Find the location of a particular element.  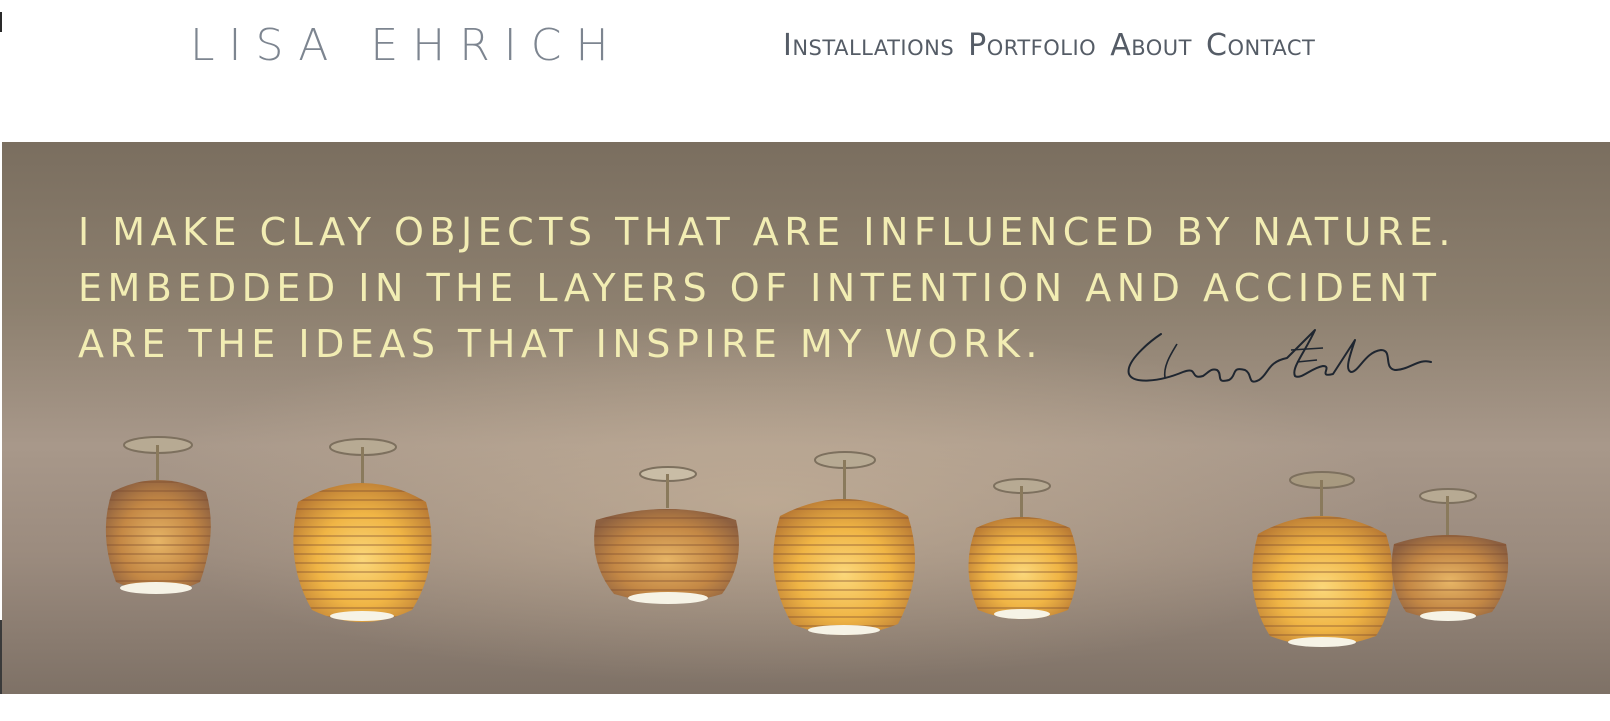

nav-installations-link: Installations is located at coordinates (868, 45).